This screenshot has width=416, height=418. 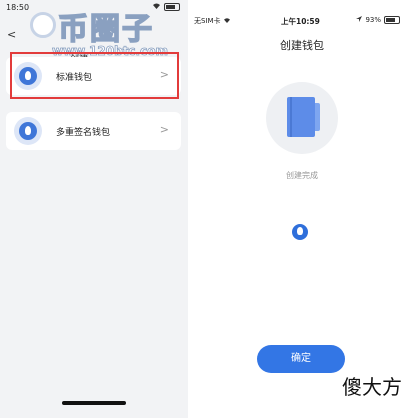 I want to click on corner-watermark: 傻大方, so click(x=372, y=387).